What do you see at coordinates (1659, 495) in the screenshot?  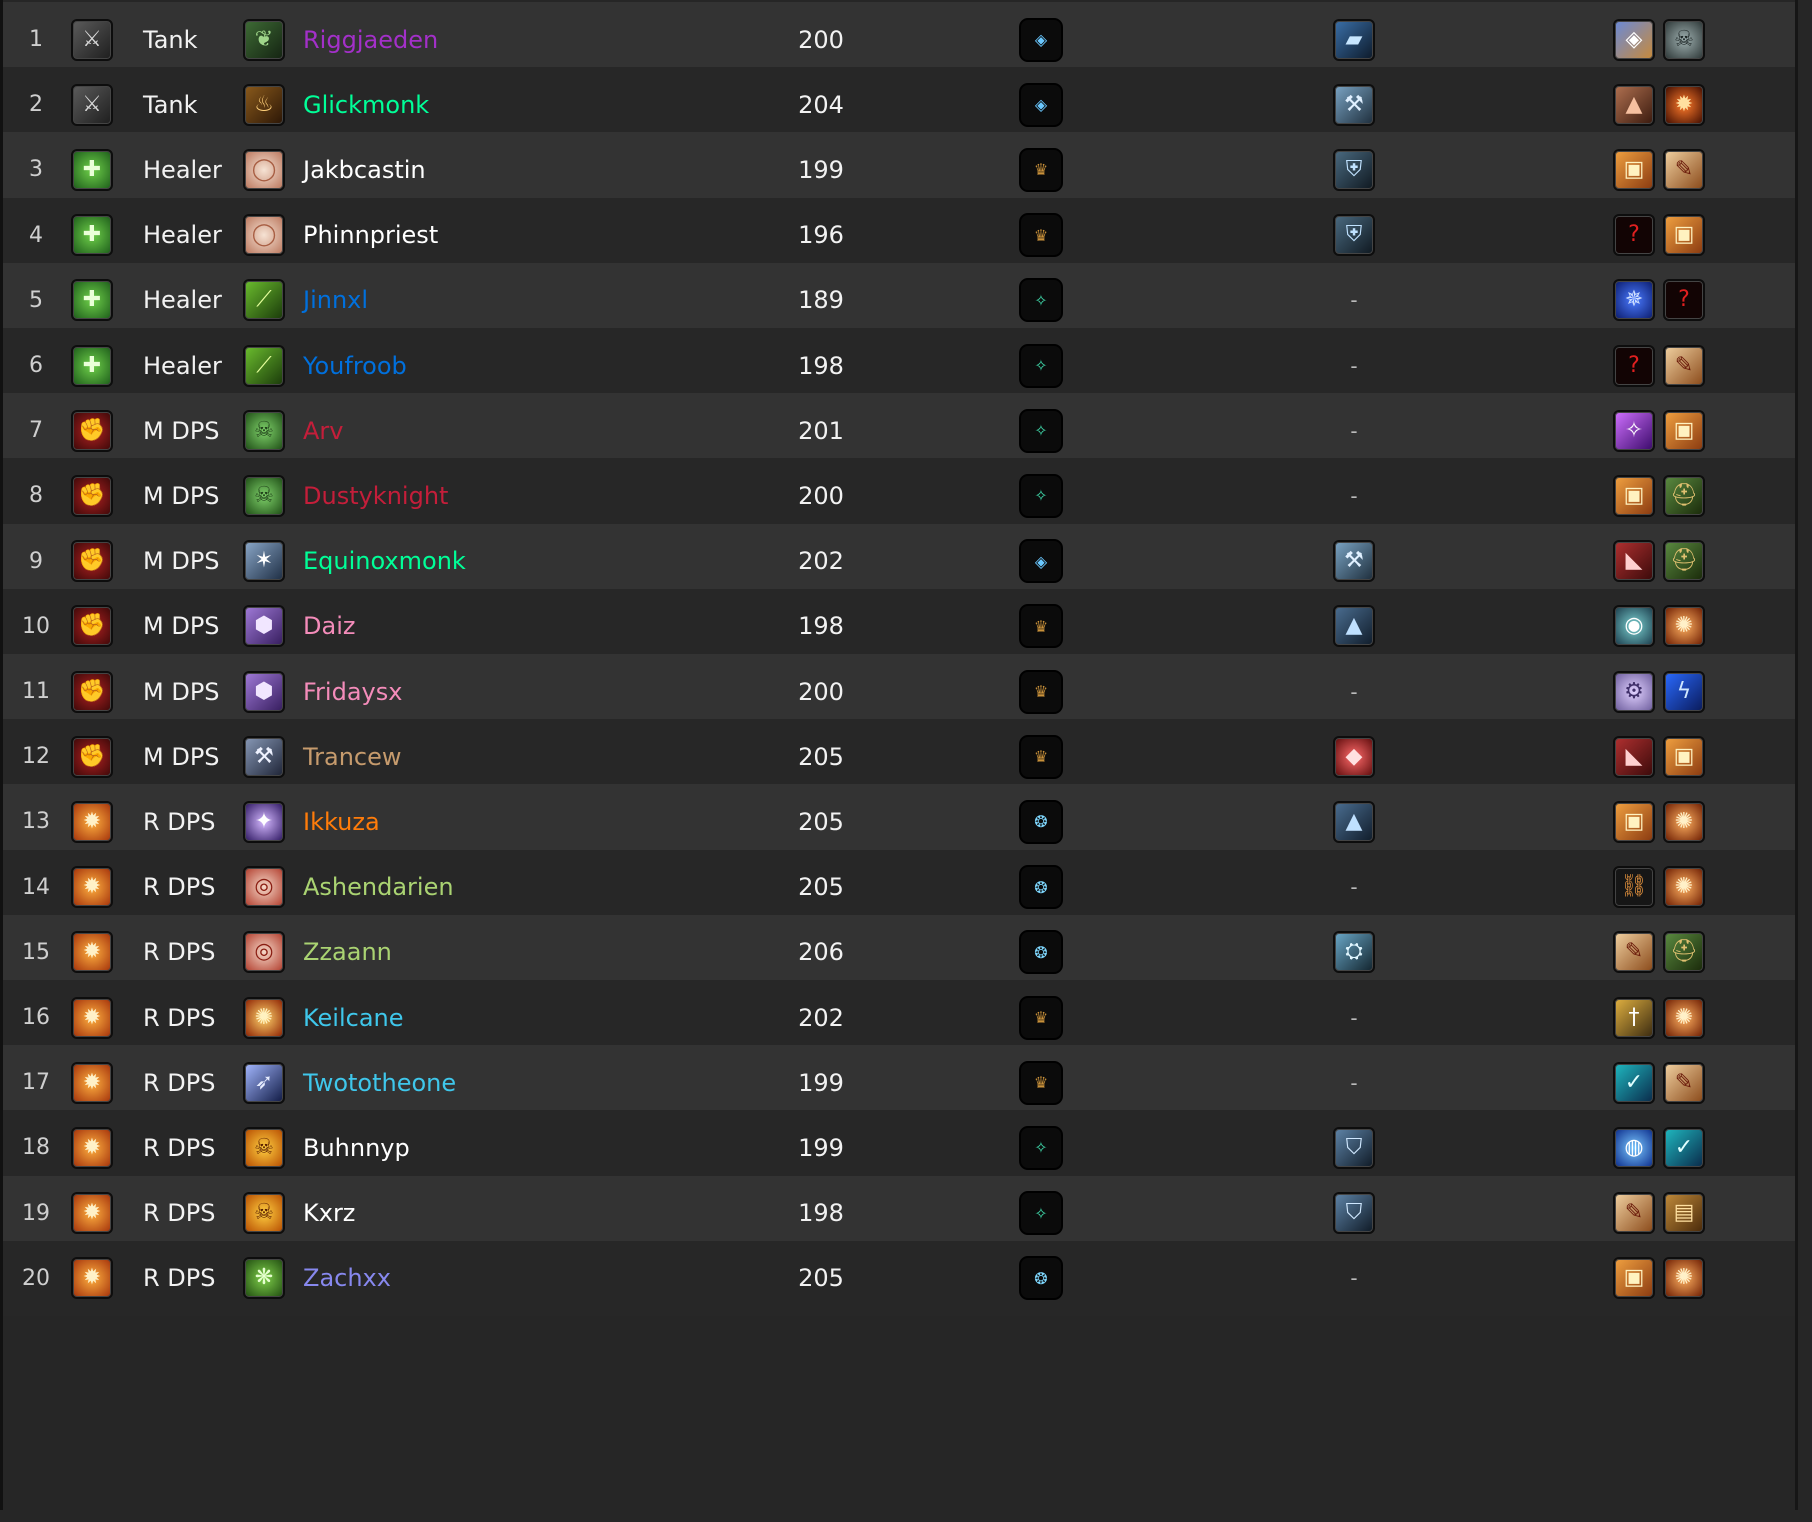 I see `trinkets-cell: ▣ ⛑` at bounding box center [1659, 495].